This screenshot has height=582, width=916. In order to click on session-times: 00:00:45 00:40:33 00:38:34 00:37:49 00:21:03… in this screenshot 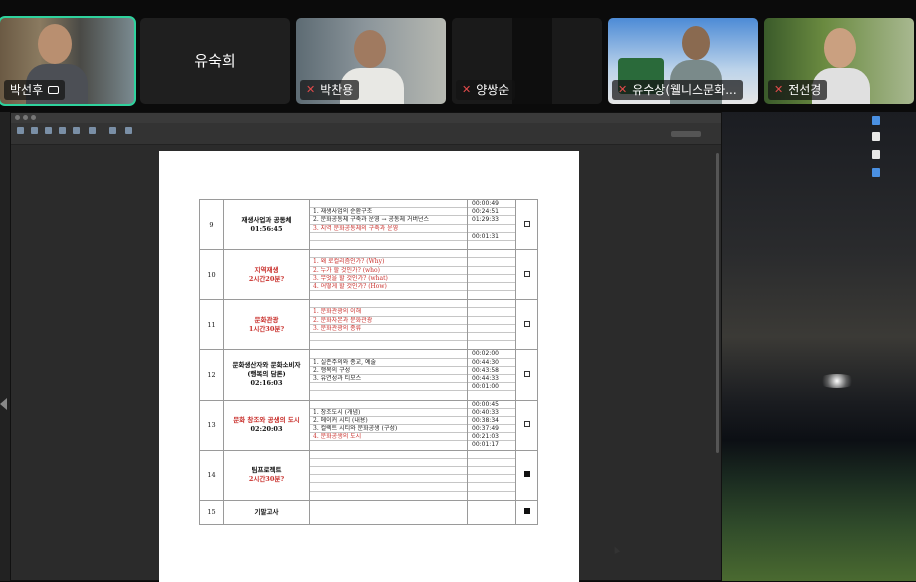, I will do `click(491, 425)`.